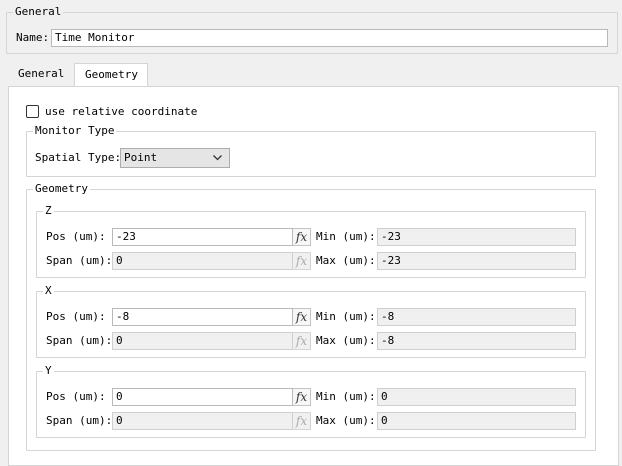 This screenshot has width=622, height=466. Describe the element at coordinates (41, 75) in the screenshot. I see `tab-general: General` at that location.